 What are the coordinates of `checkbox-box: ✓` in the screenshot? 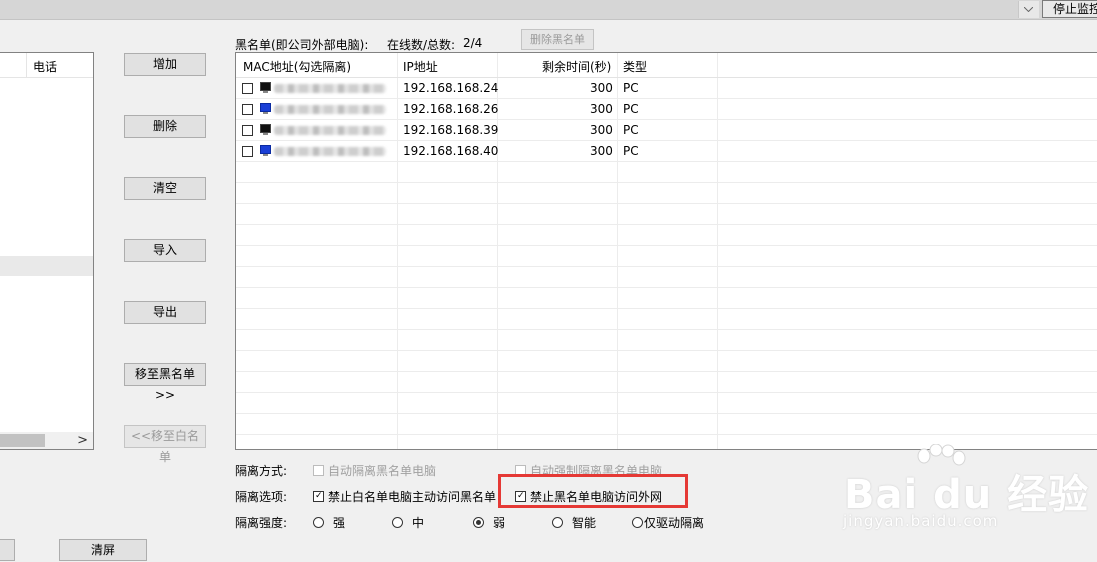 It's located at (318, 496).